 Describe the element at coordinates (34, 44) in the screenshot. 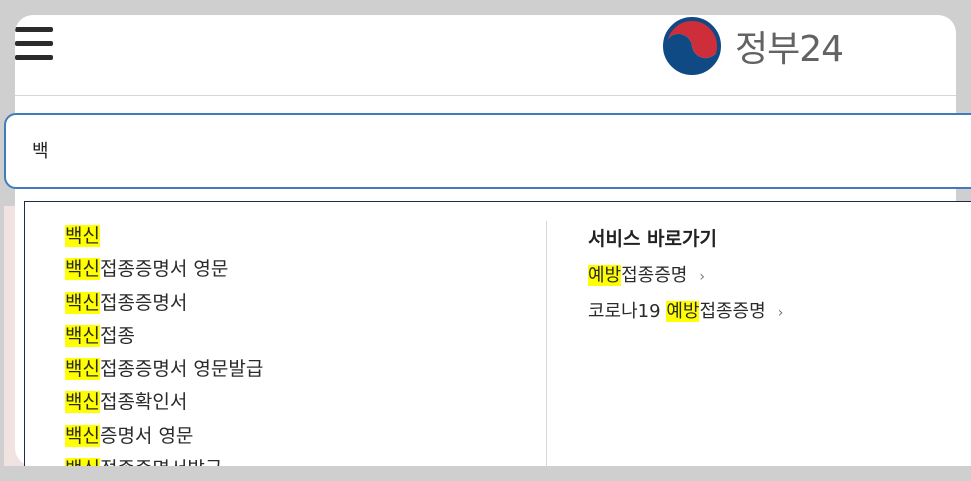

I see `hamburger-menu-icon` at that location.